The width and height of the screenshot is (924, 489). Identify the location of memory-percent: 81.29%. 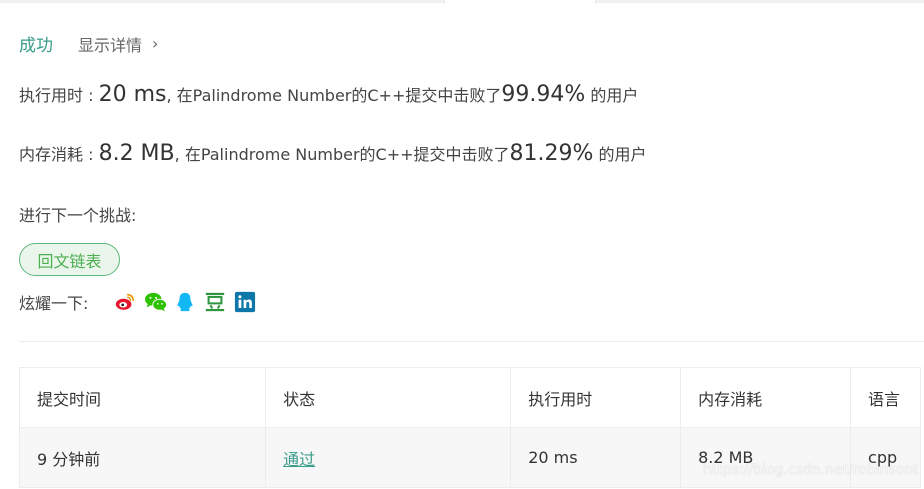
(551, 153).